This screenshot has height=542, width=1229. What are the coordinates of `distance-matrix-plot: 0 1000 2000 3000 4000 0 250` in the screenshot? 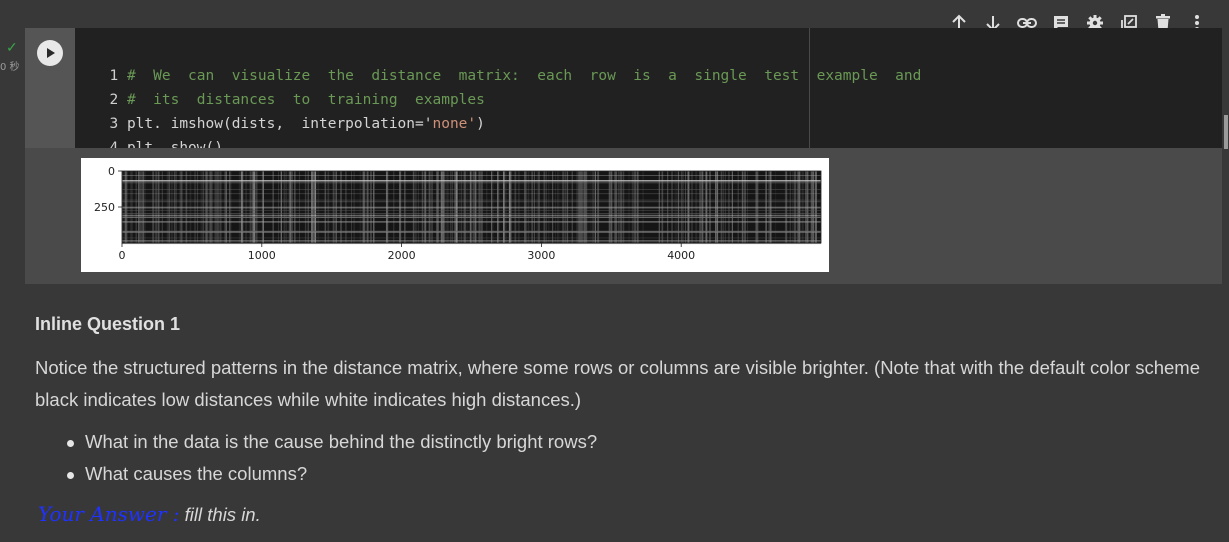 It's located at (458, 213).